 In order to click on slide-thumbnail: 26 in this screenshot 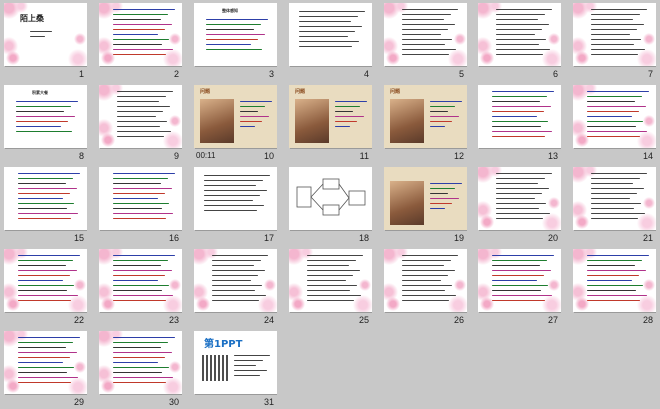, I will do `click(425, 288)`.